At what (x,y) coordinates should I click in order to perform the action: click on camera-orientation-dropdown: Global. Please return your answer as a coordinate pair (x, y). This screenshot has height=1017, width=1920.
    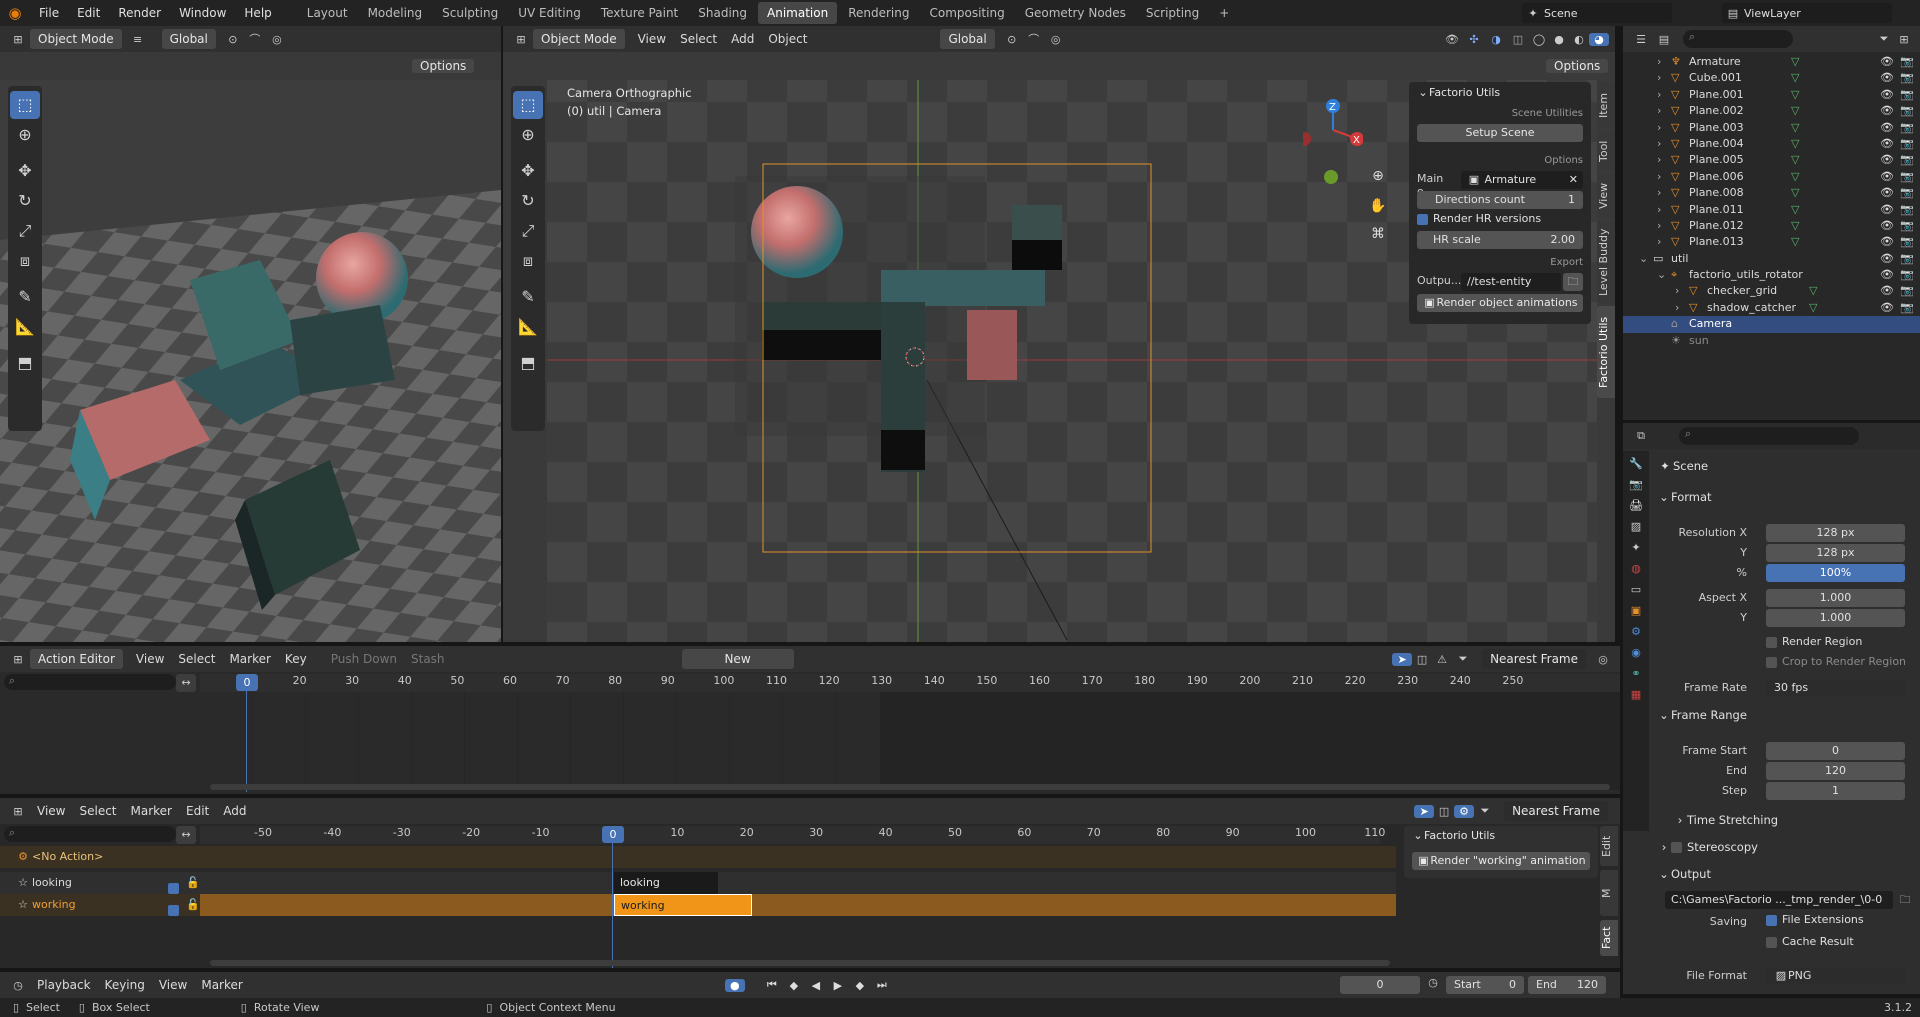
    Looking at the image, I should click on (967, 39).